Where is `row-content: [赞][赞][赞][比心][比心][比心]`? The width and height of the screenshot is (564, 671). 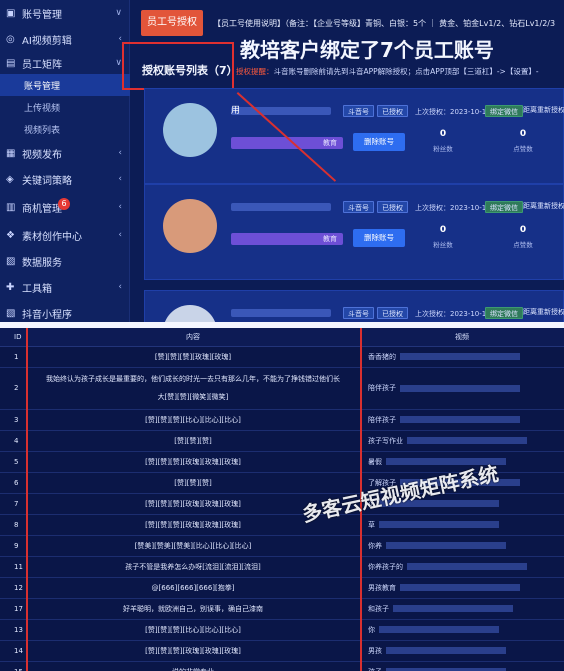
row-content: [赞][赞][赞][比心][比心][比心] is located at coordinates (193, 420).